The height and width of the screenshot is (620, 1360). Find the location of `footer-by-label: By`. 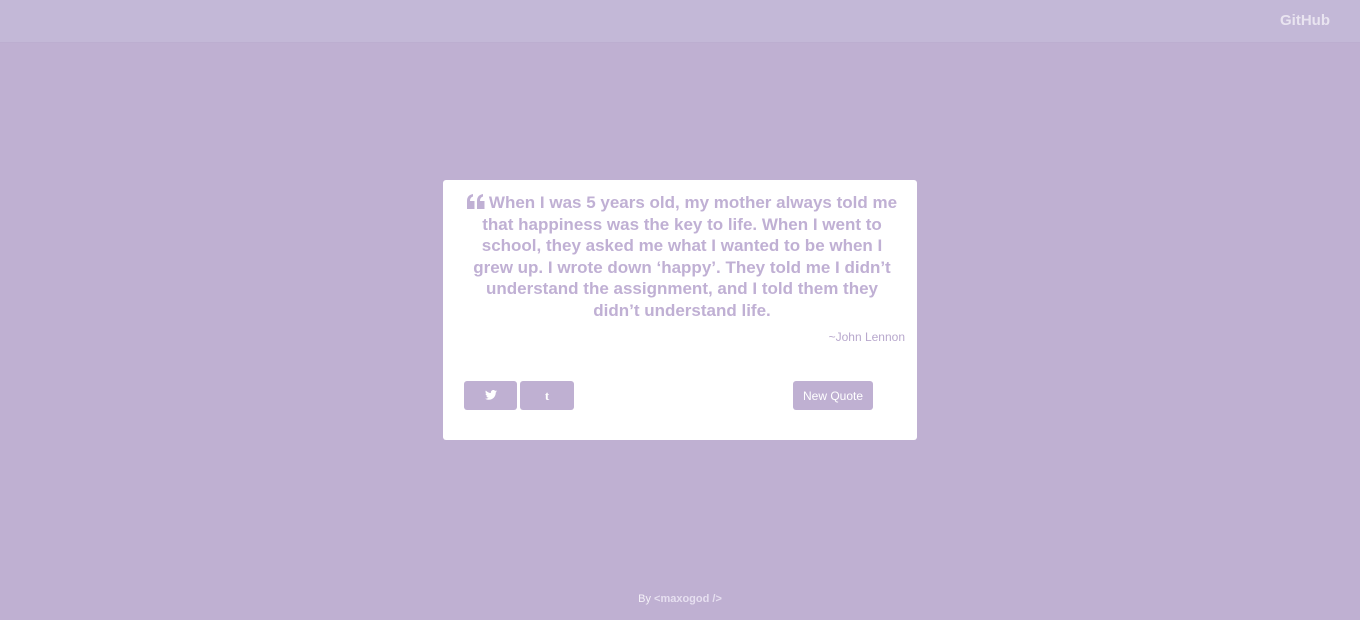

footer-by-label: By is located at coordinates (644, 599).